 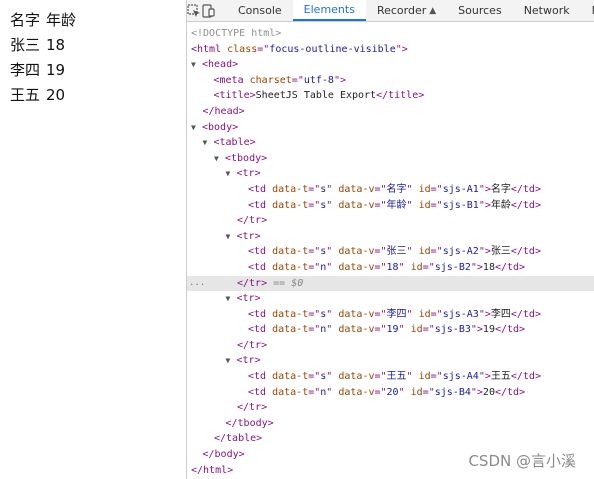 I want to click on dom-node-line: <html class="focus-outline-visible">, so click(x=390, y=50).